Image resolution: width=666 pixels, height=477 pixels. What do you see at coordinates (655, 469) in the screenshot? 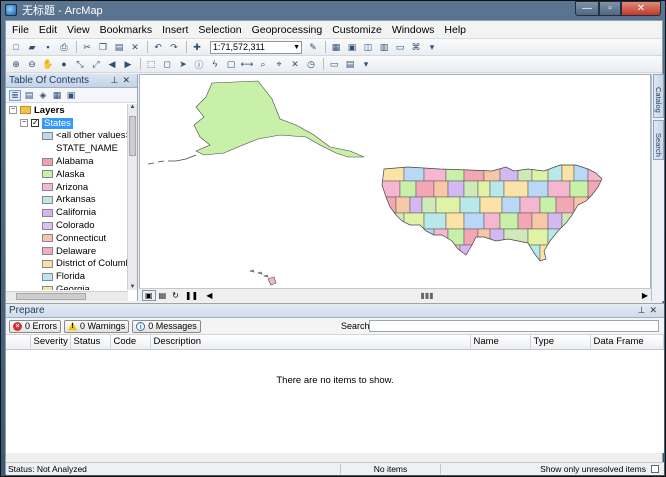
I see `show-unresolved-checkbox` at bounding box center [655, 469].